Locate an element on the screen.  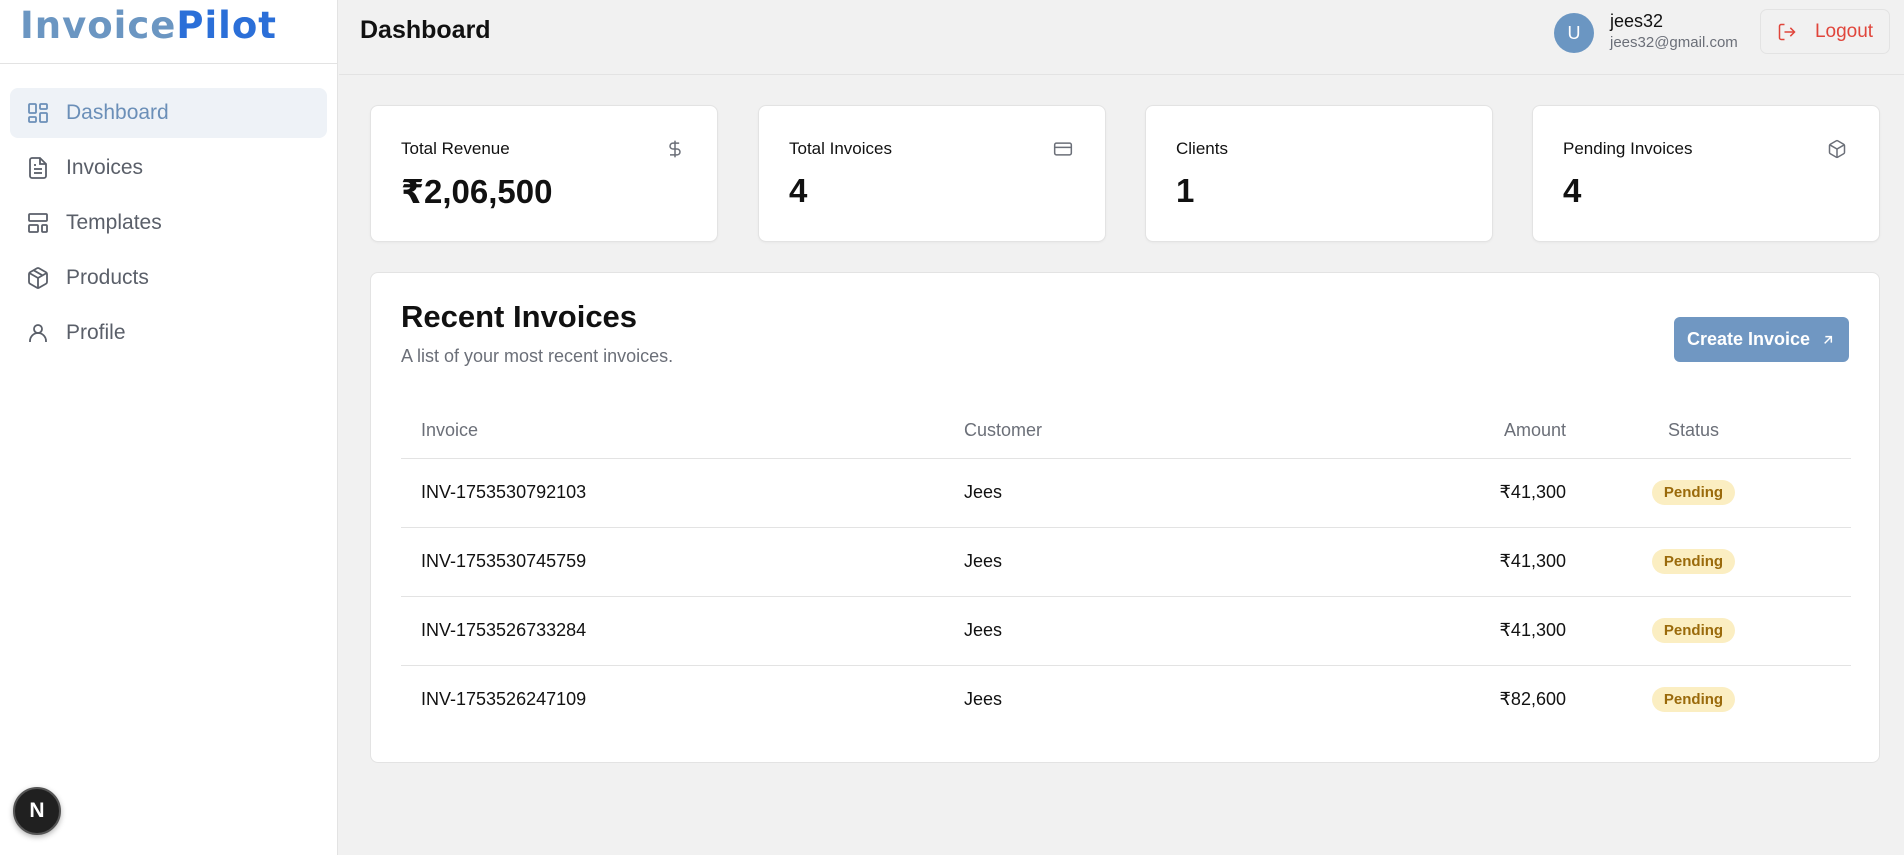
sidebar-item-label: Products is located at coordinates (107, 277).